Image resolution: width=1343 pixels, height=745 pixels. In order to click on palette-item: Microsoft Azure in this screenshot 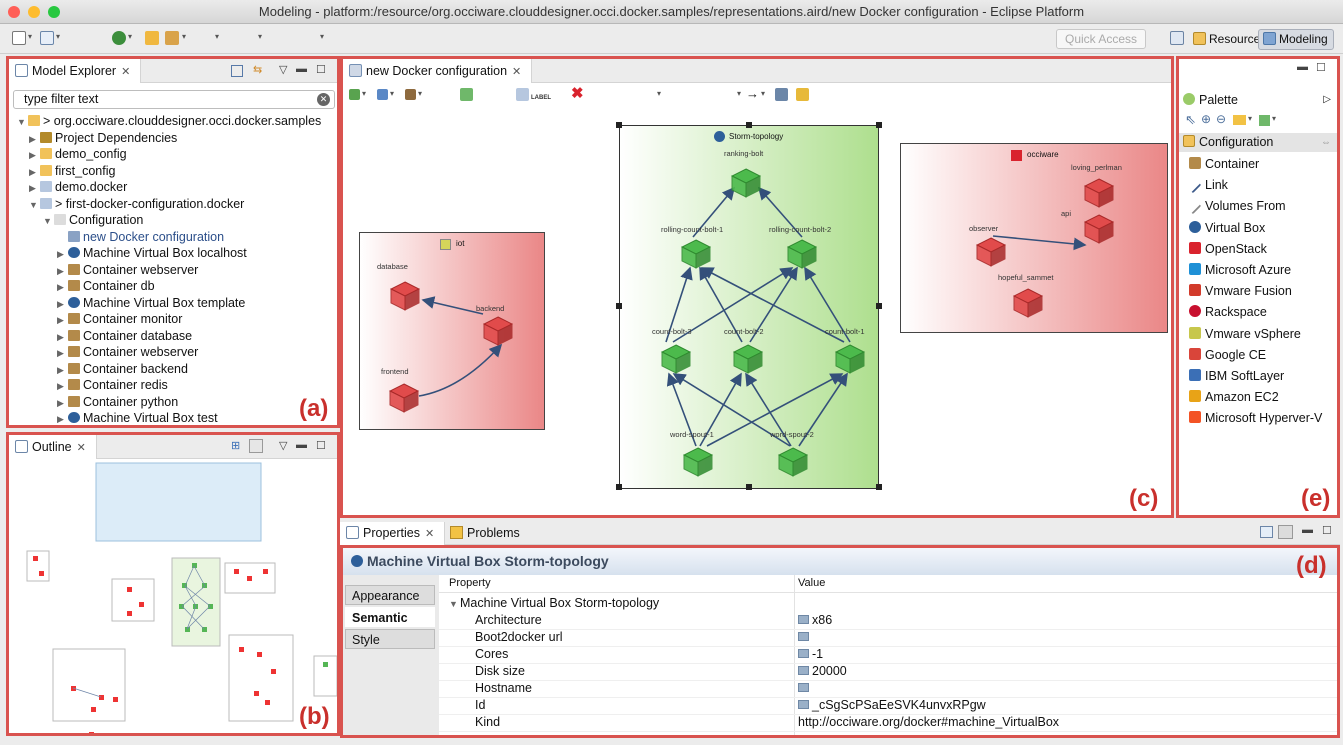, I will do `click(1240, 270)`.